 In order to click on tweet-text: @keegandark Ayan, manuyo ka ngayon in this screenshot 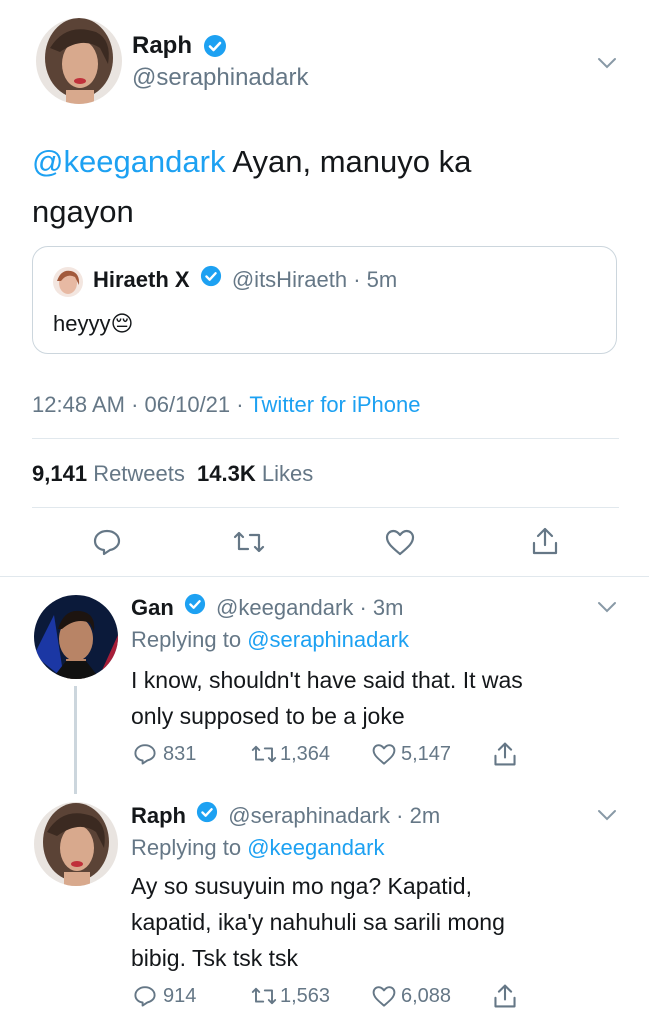, I will do `click(322, 187)`.